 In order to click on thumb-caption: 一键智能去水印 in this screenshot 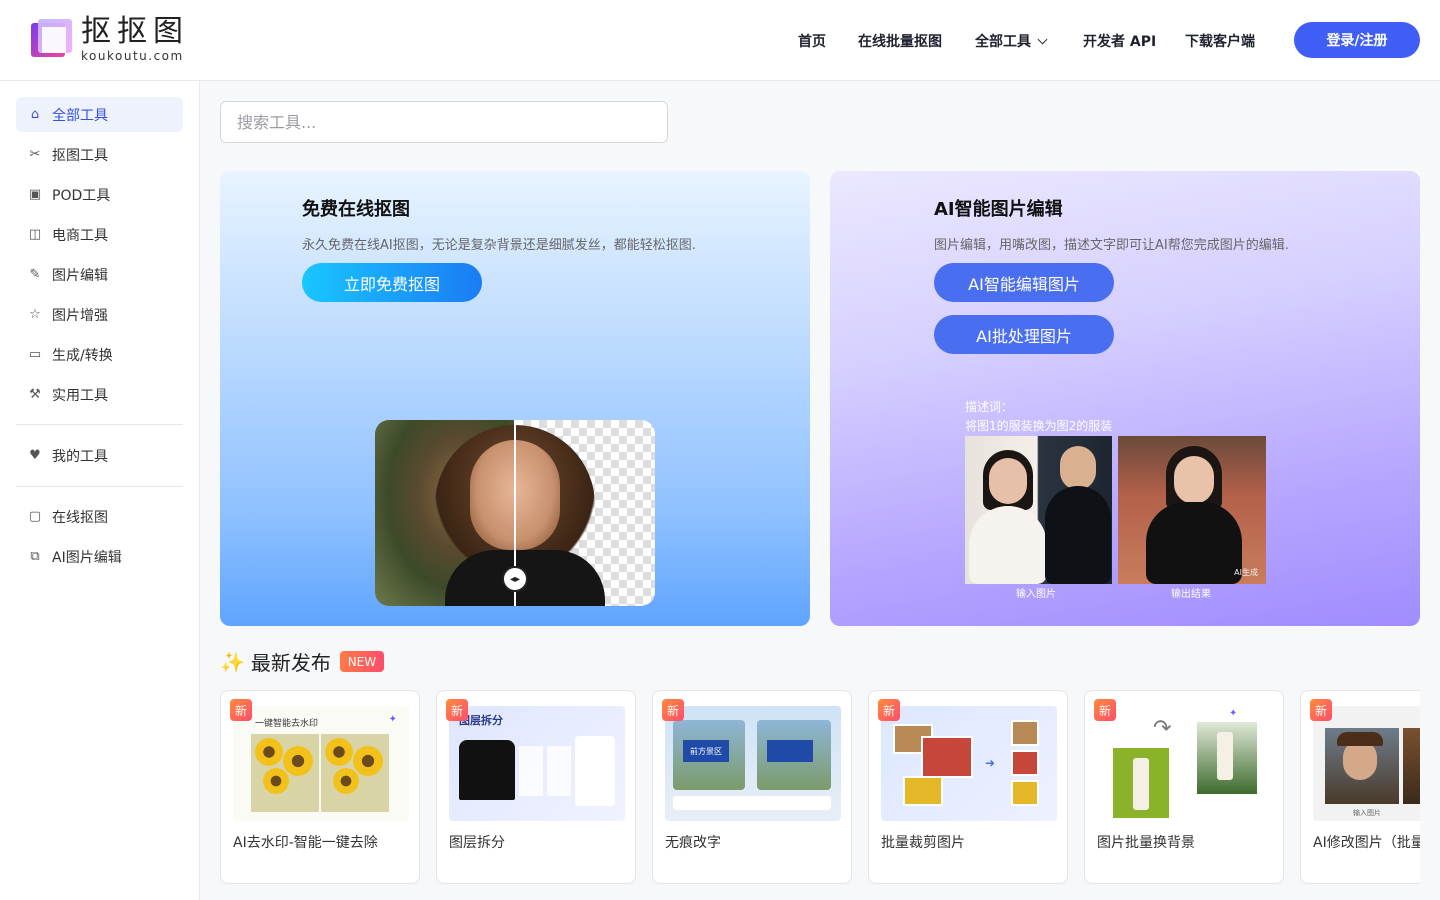, I will do `click(287, 724)`.